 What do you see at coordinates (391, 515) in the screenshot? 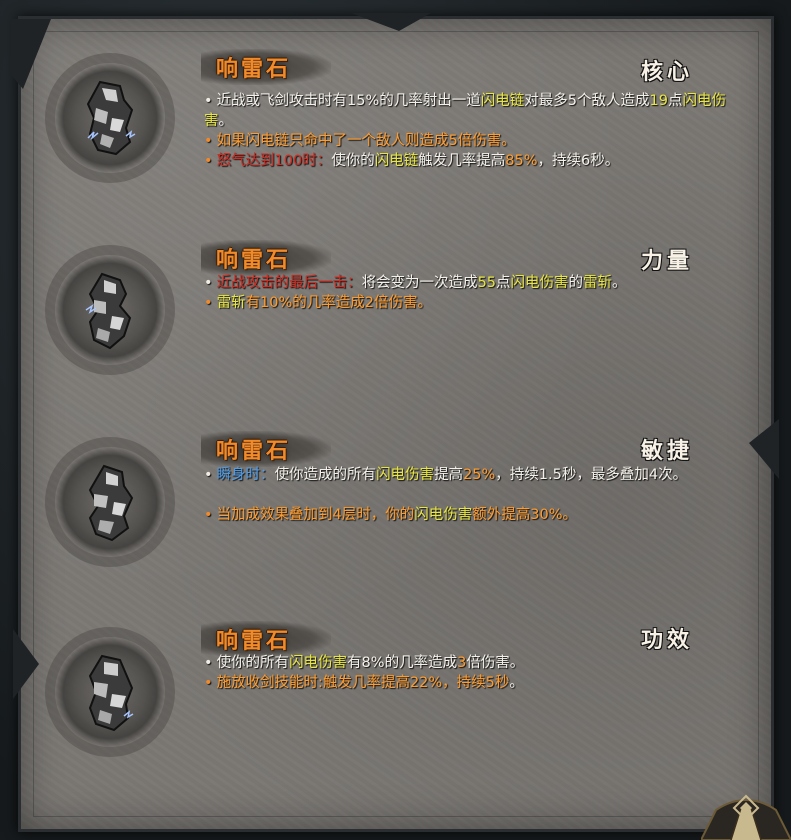
I see `effect-line: • 当加成效果叠加到4层时，你的闪电伤害额外提高30%。` at bounding box center [391, 515].